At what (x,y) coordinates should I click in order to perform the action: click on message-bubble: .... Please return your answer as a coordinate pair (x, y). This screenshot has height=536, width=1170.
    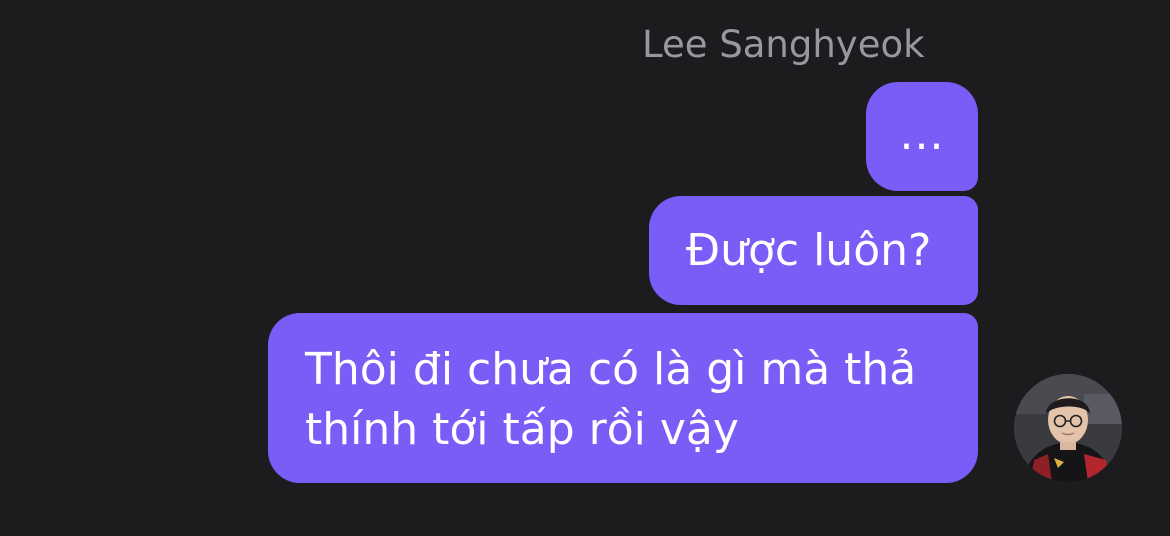
    Looking at the image, I should click on (922, 136).